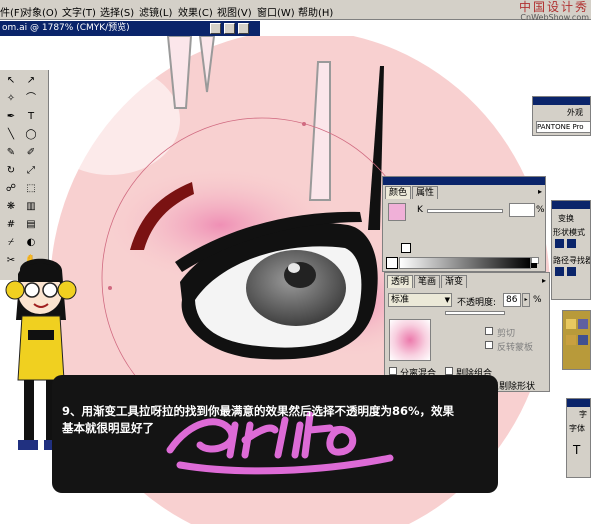 The width and height of the screenshot is (591, 524). What do you see at coordinates (392, 263) in the screenshot?
I see `none-color-icon` at bounding box center [392, 263].